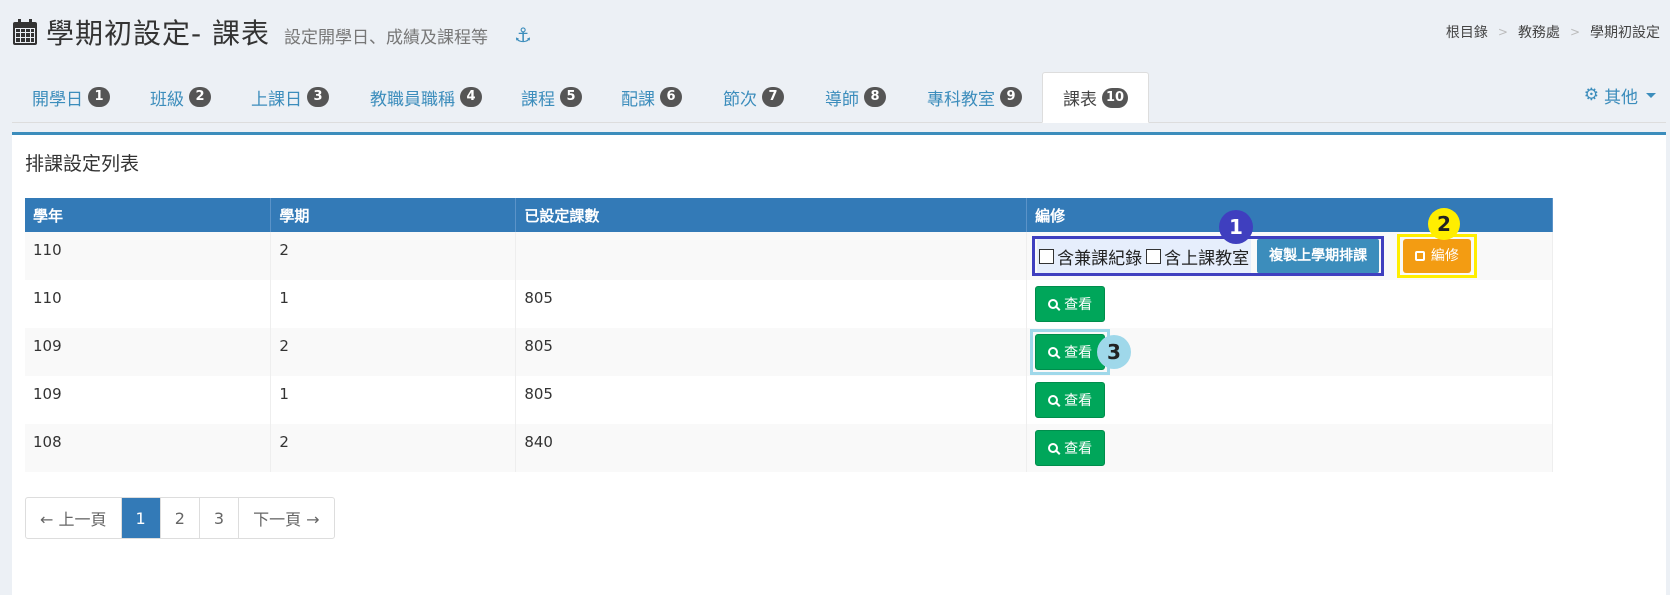  I want to click on tab-course-assign: 配課 6, so click(651, 97).